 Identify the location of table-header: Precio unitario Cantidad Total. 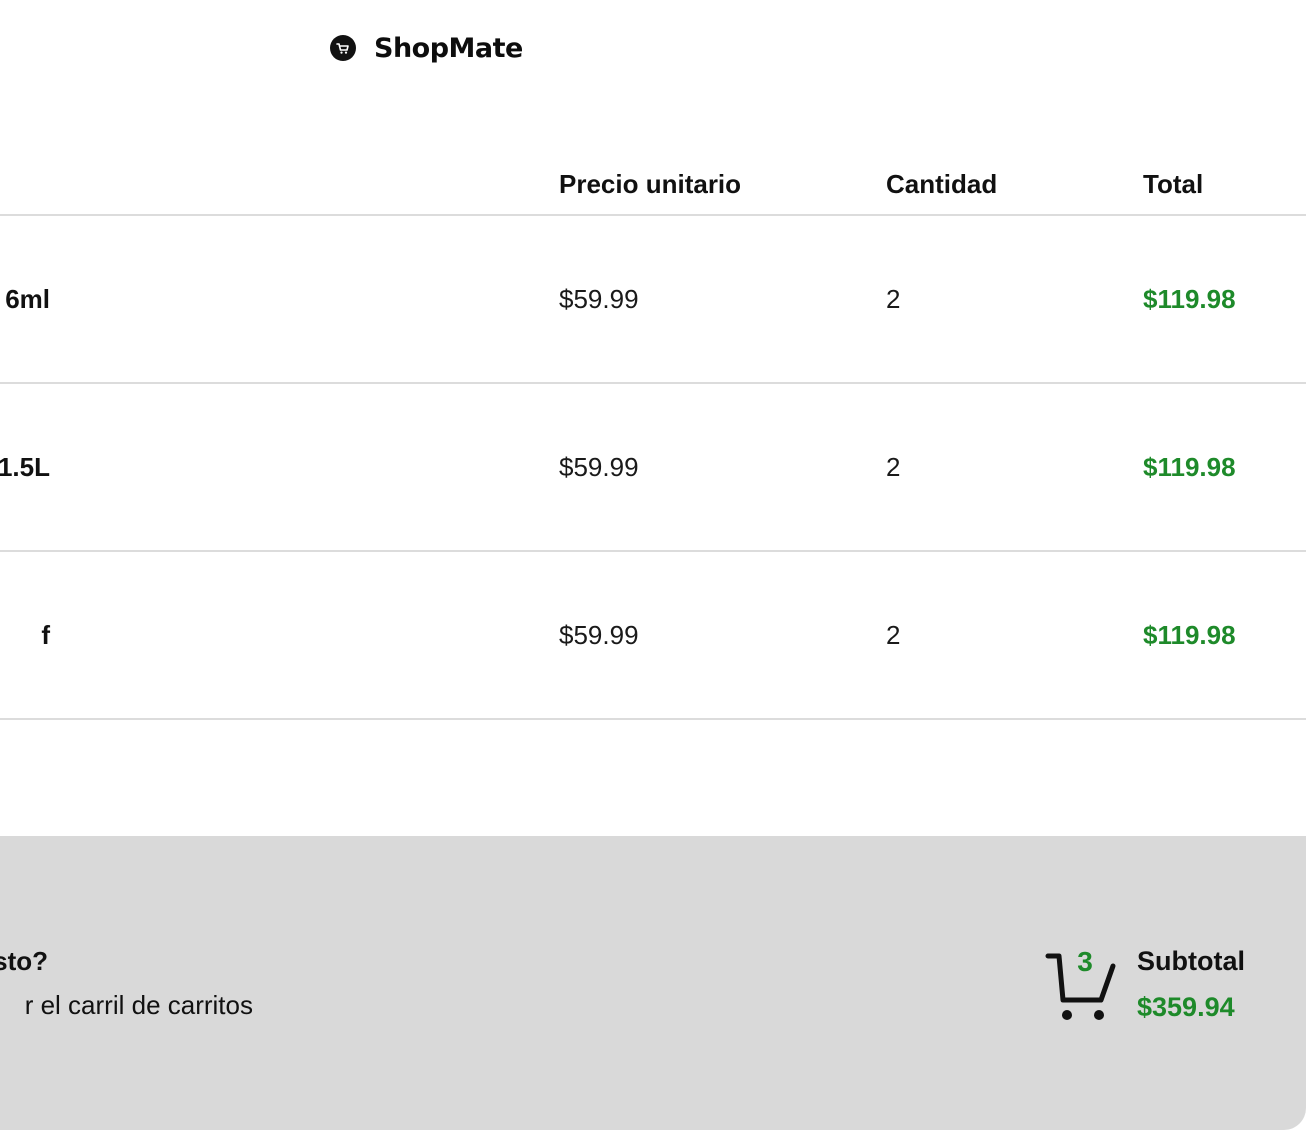
(653, 183).